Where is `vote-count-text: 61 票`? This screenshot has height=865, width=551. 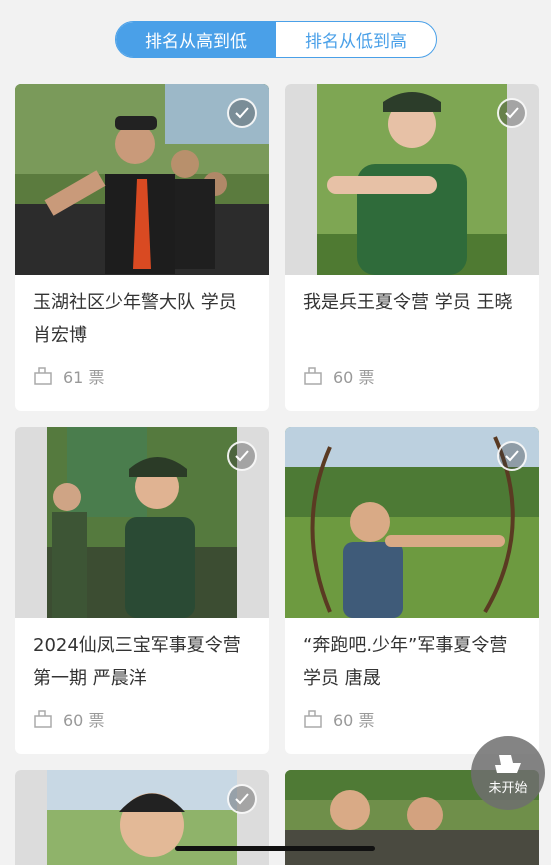 vote-count-text: 61 票 is located at coordinates (84, 377).